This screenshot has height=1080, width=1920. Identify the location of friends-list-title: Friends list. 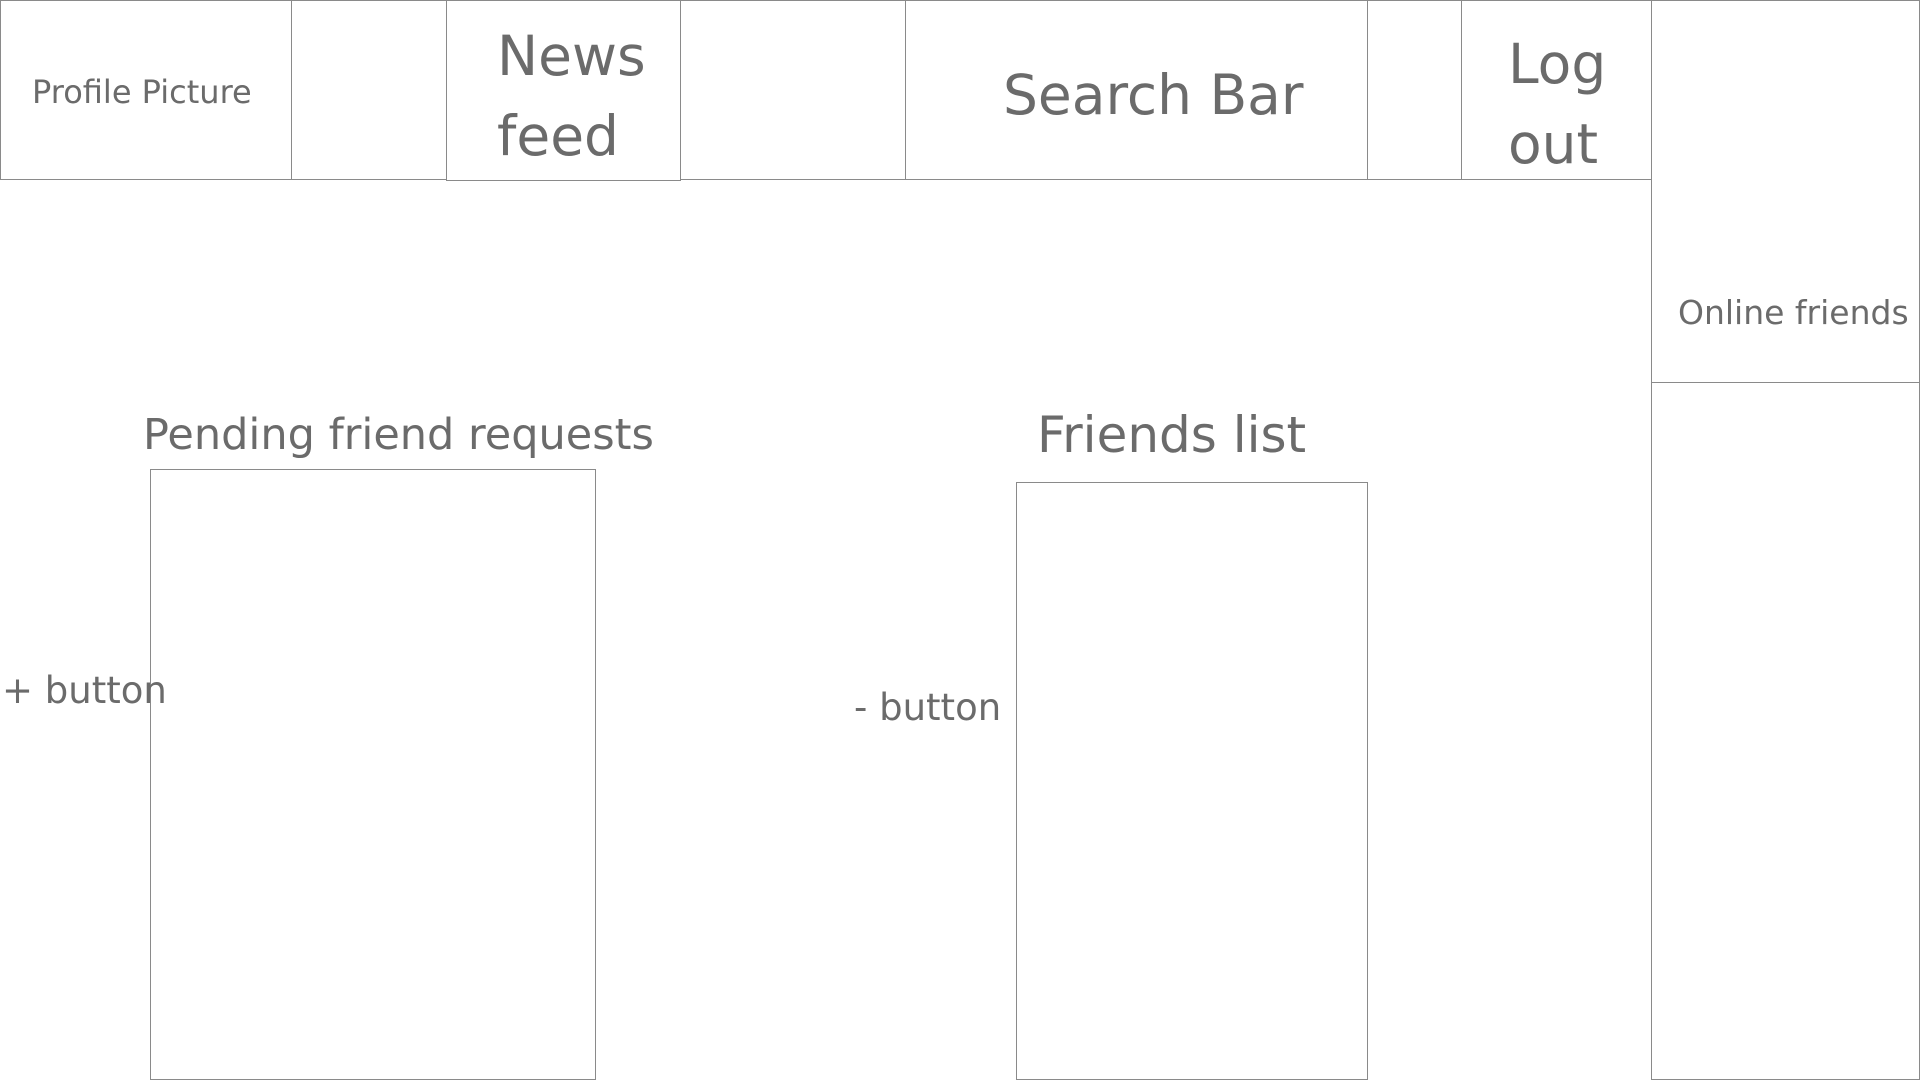
(1172, 435).